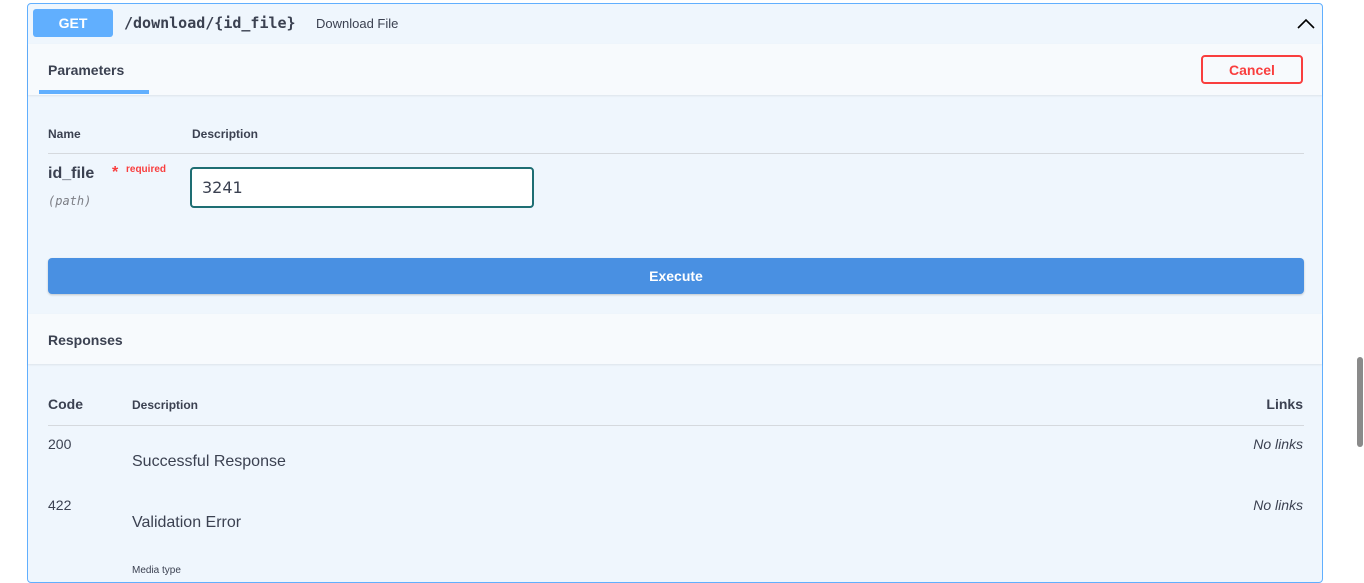 Image resolution: width=1364 pixels, height=583 pixels. What do you see at coordinates (86, 70) in the screenshot?
I see `tab-parameters: Parameters` at bounding box center [86, 70].